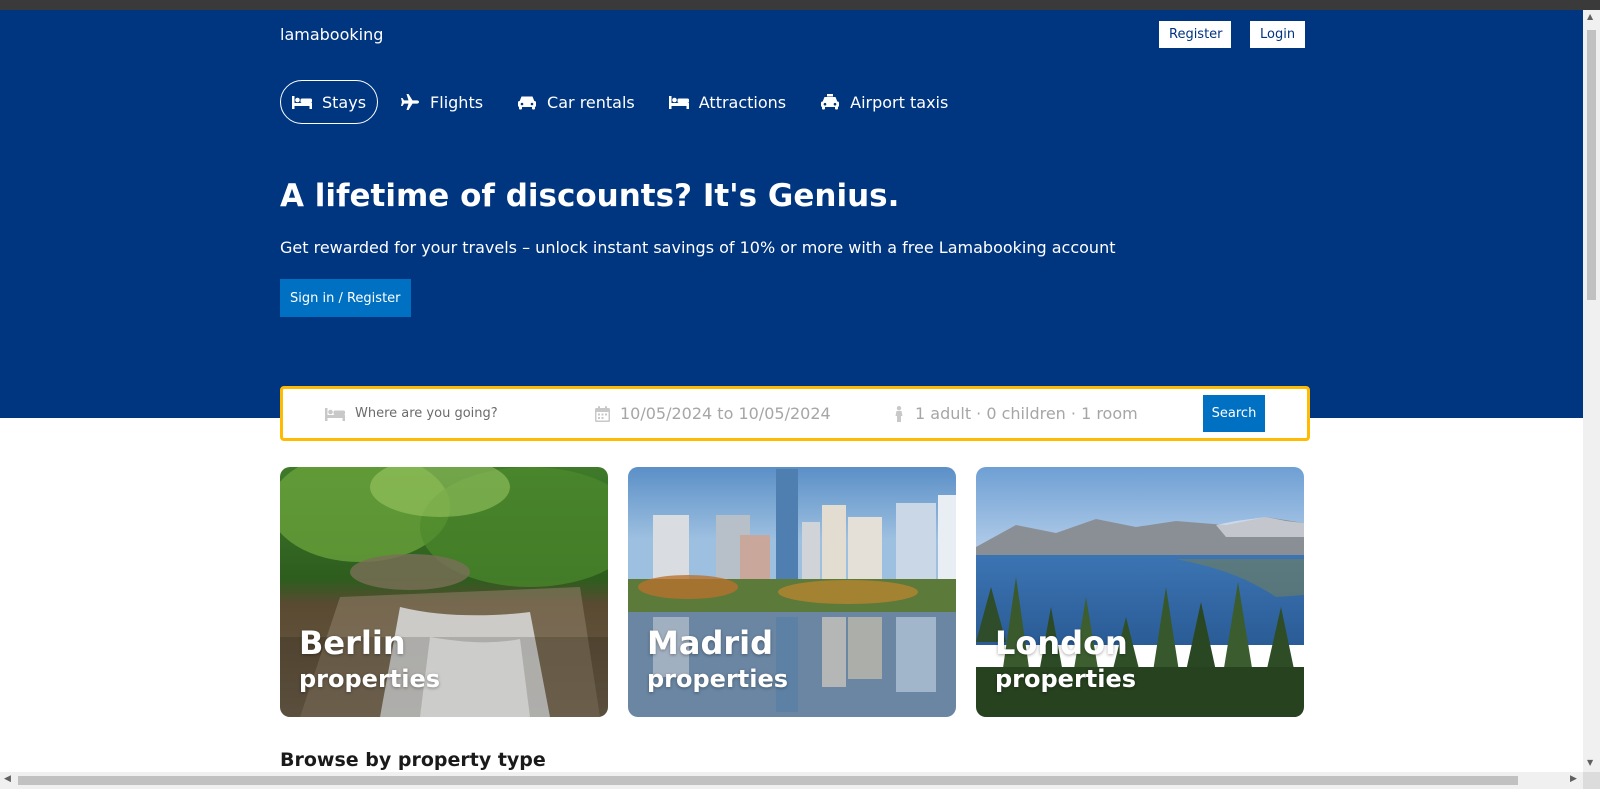  I want to click on card-city: London, so click(1061, 643).